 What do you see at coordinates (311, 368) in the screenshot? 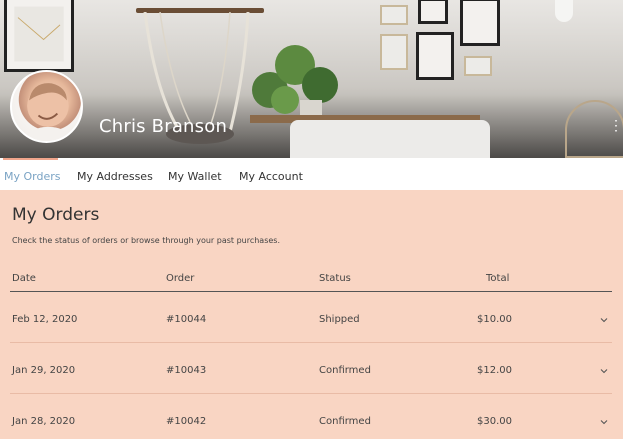
I see `table-row: Jan 29, 2020 #10043 Confirmed $12.00` at bounding box center [311, 368].